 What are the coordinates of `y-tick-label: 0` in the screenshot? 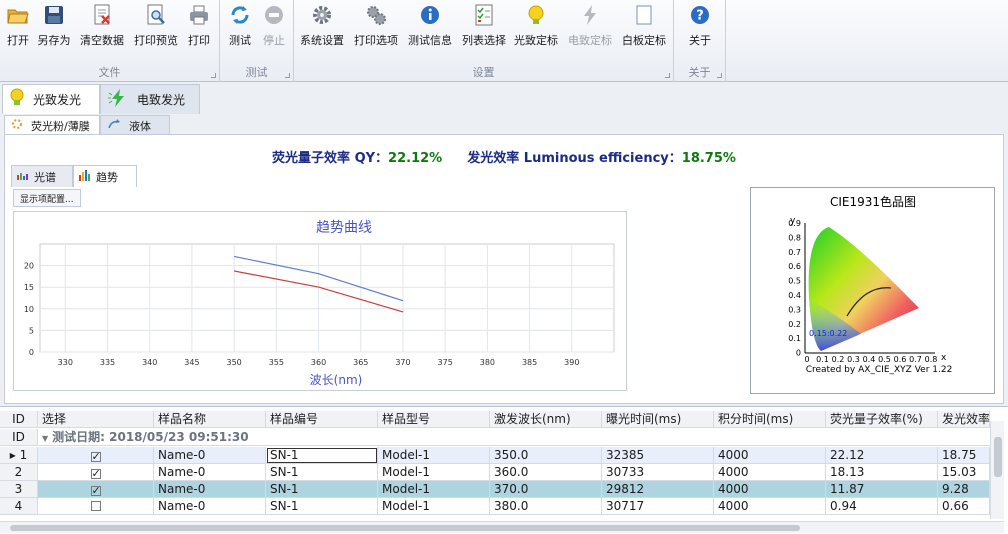 It's located at (31, 352).